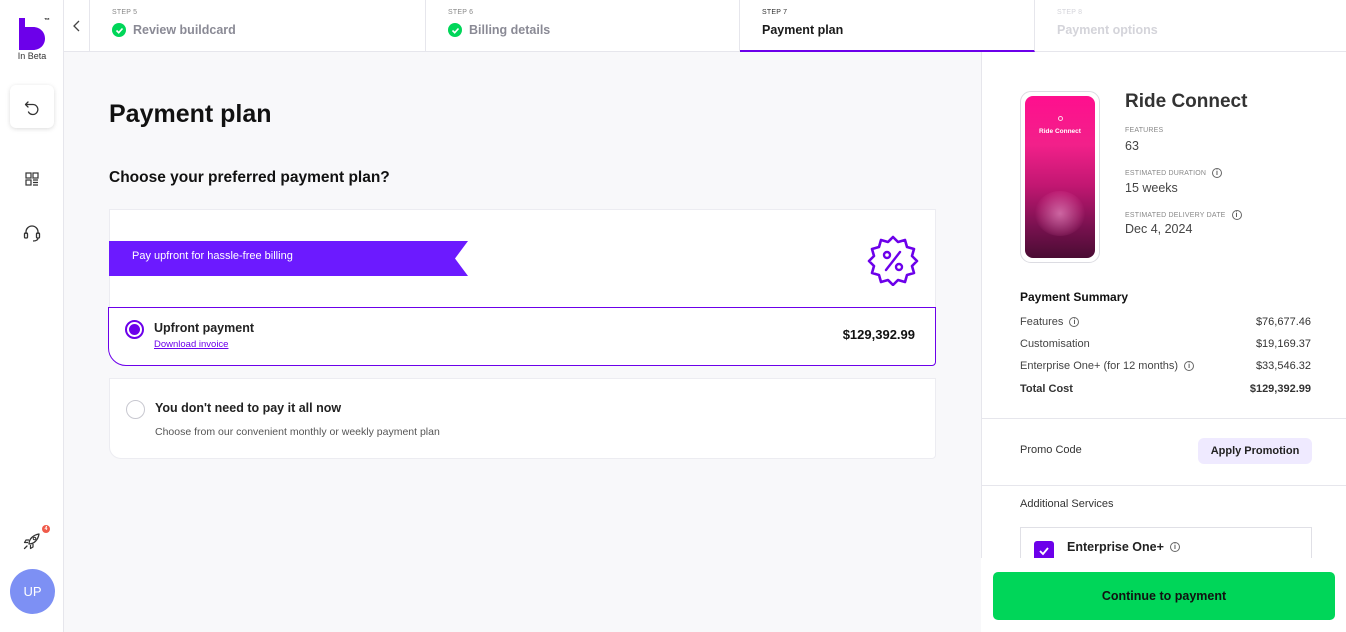 Image resolution: width=1346 pixels, height=632 pixels. I want to click on rocket-icon, so click(31, 541).